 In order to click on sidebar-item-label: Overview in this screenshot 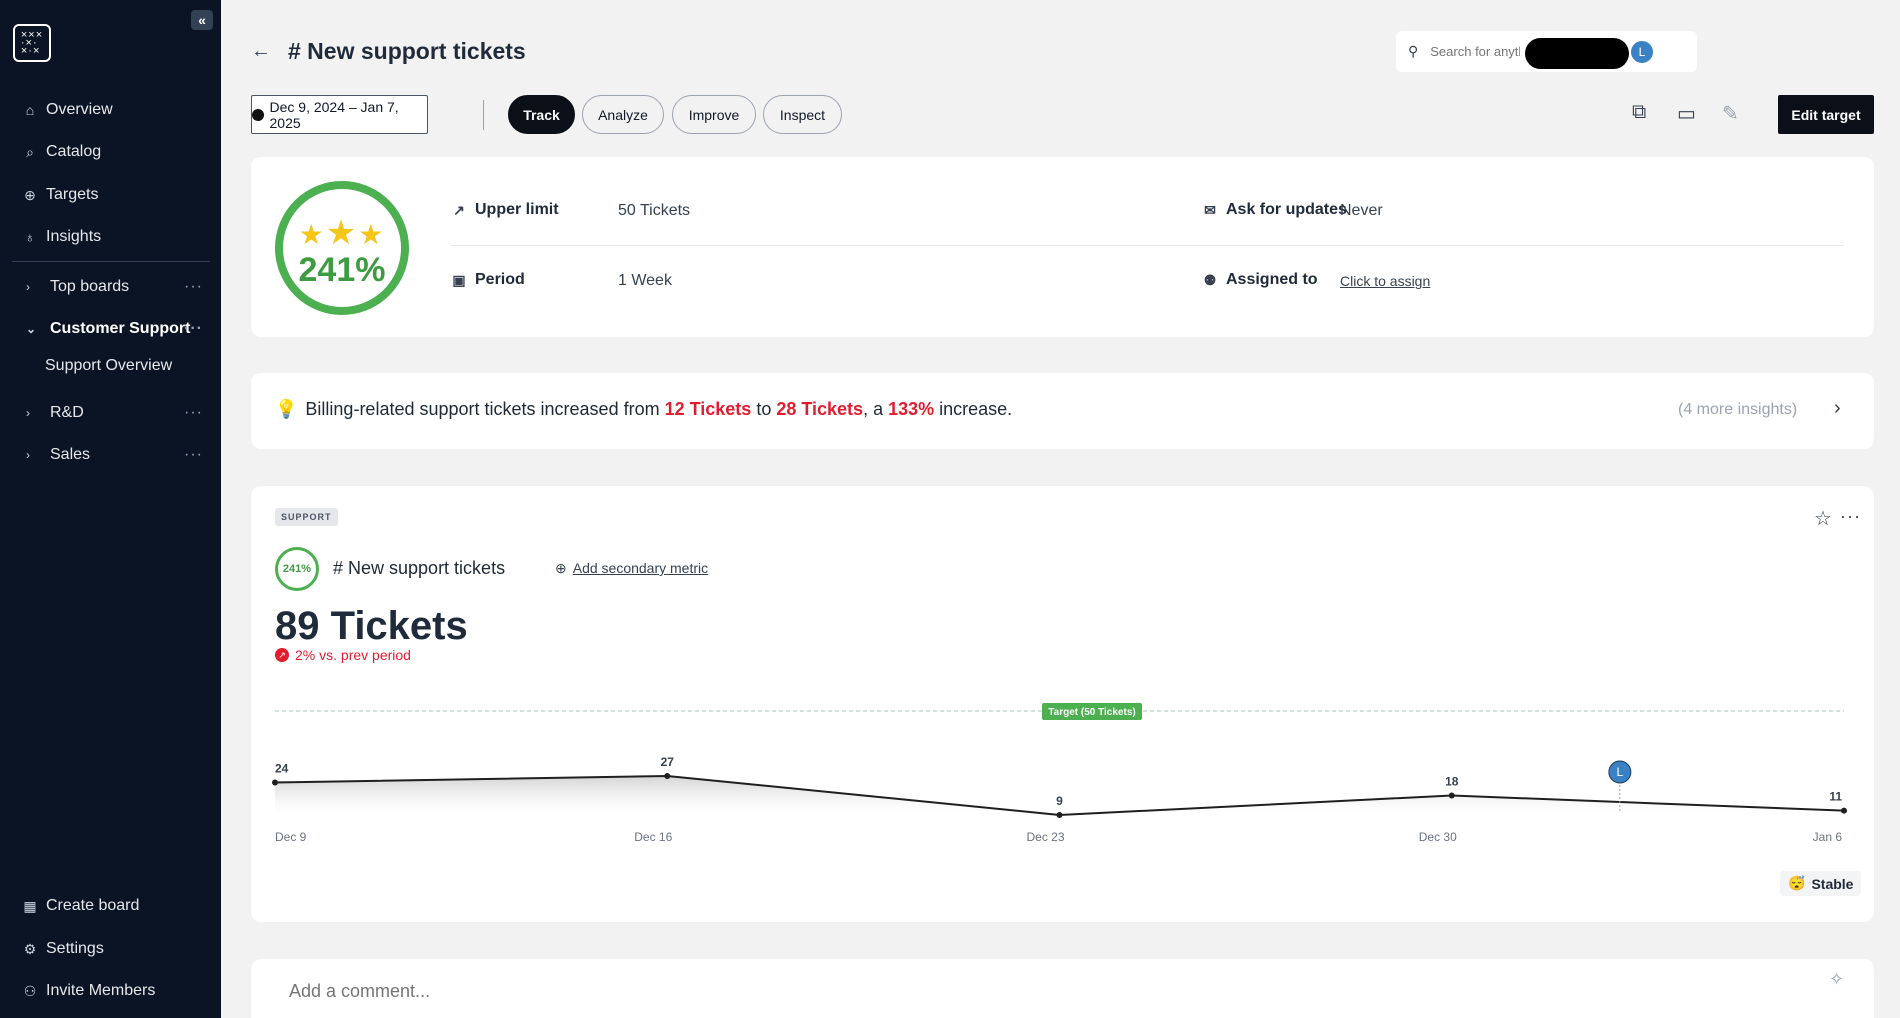, I will do `click(79, 109)`.